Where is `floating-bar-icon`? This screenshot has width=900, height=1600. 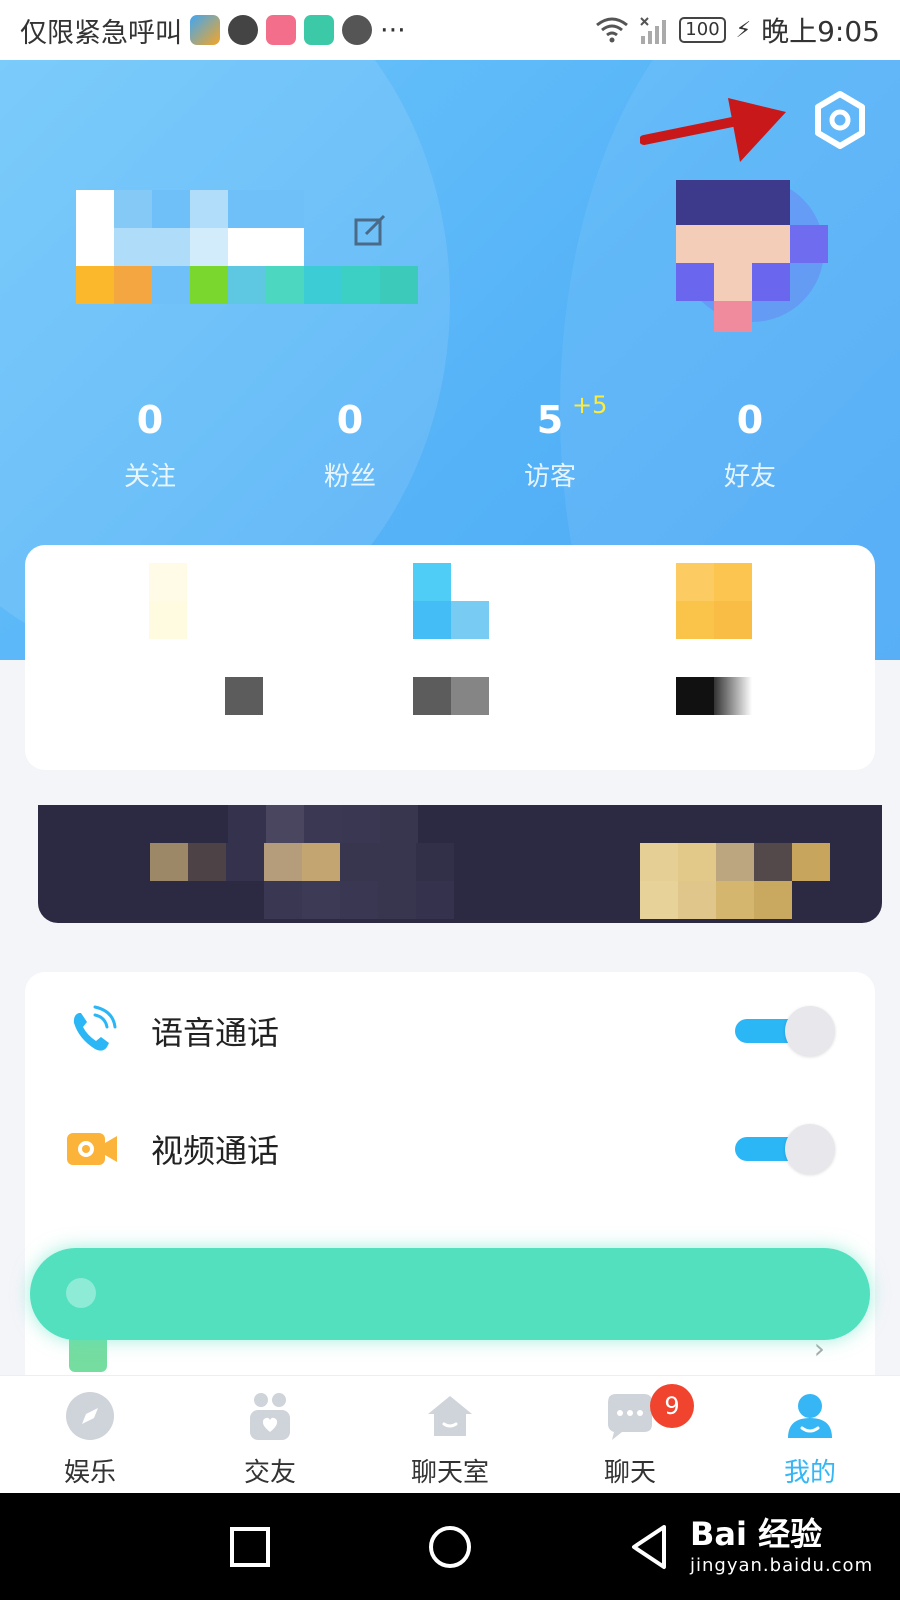
floating-bar-icon is located at coordinates (81, 1293).